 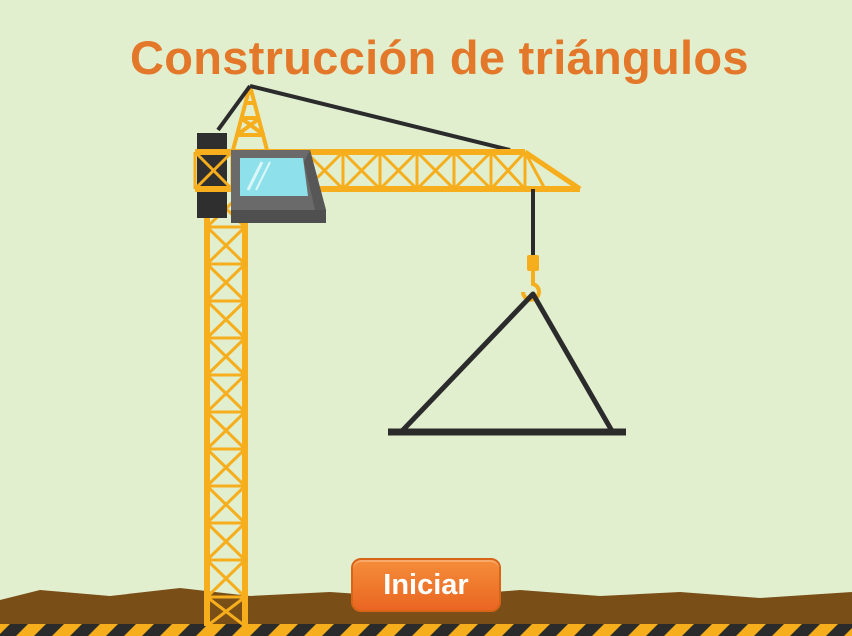 I want to click on triangle-frame-icon, so click(x=507, y=363).